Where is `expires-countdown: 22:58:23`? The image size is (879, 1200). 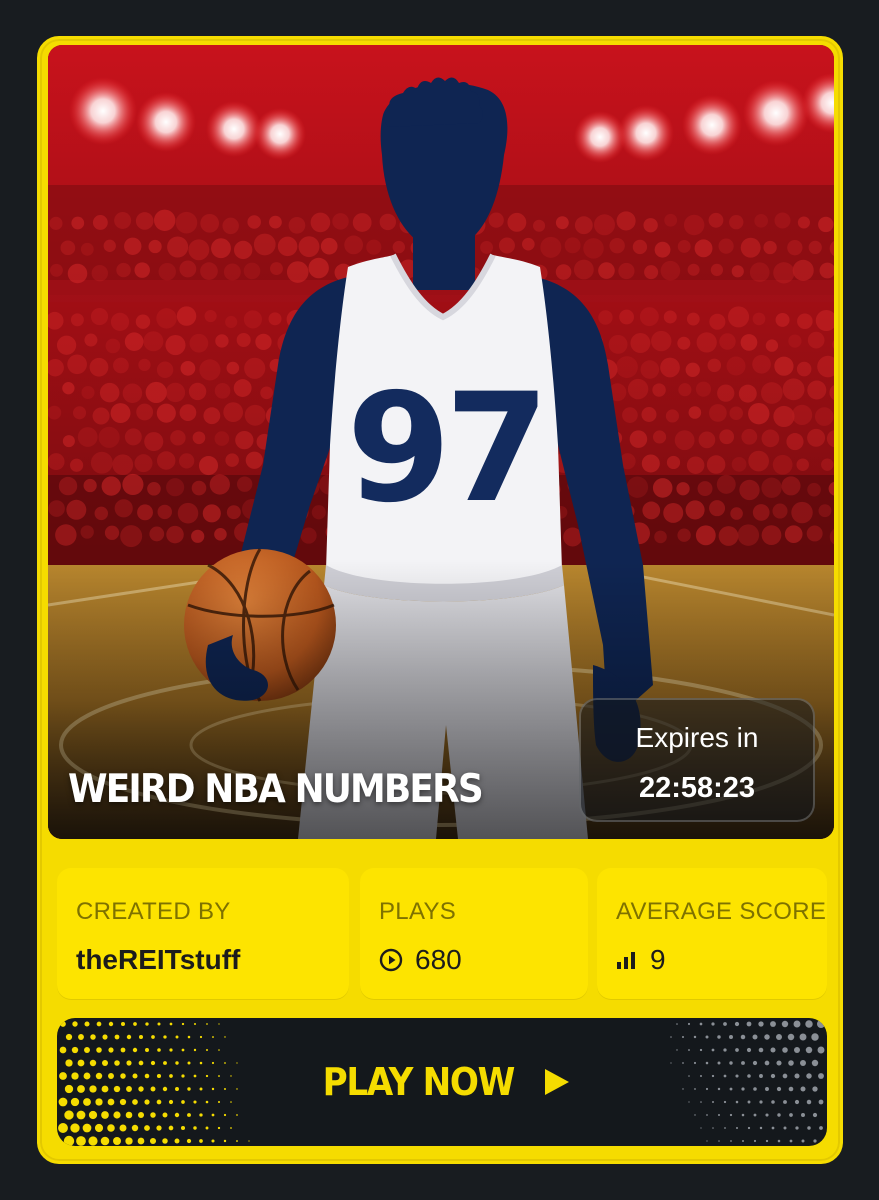 expires-countdown: 22:58:23 is located at coordinates (697, 788).